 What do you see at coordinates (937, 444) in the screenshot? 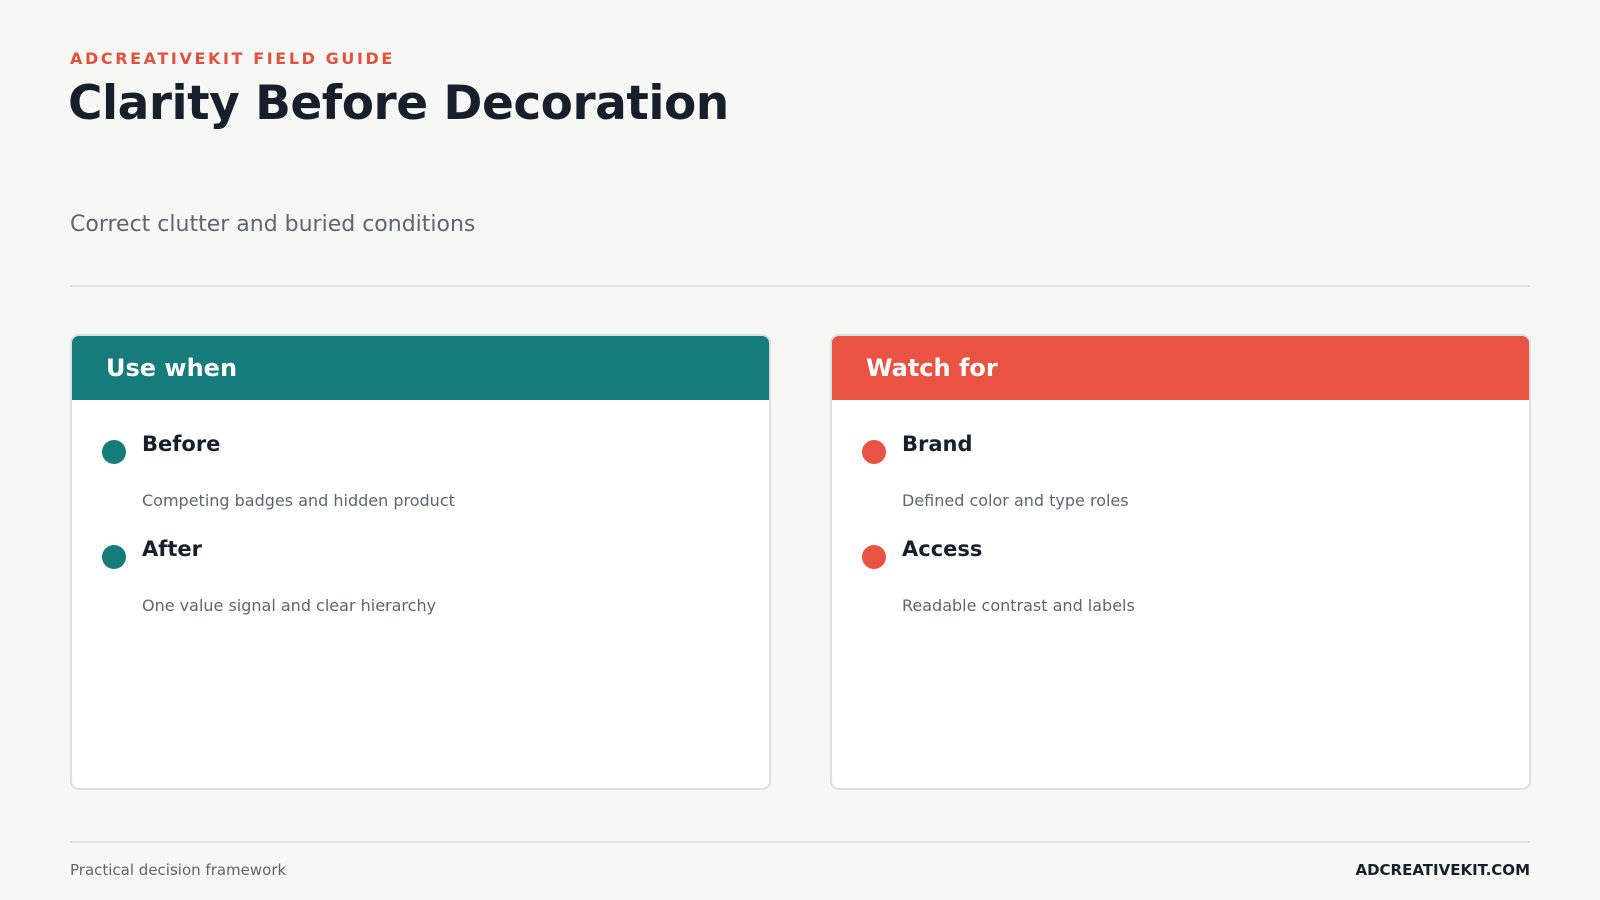
I see `list-item-title: Brand` at bounding box center [937, 444].